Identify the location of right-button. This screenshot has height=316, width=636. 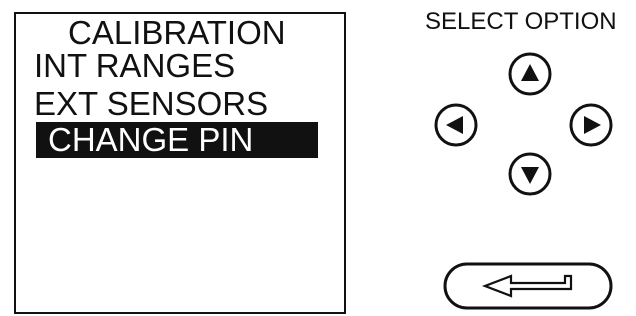
(591, 125).